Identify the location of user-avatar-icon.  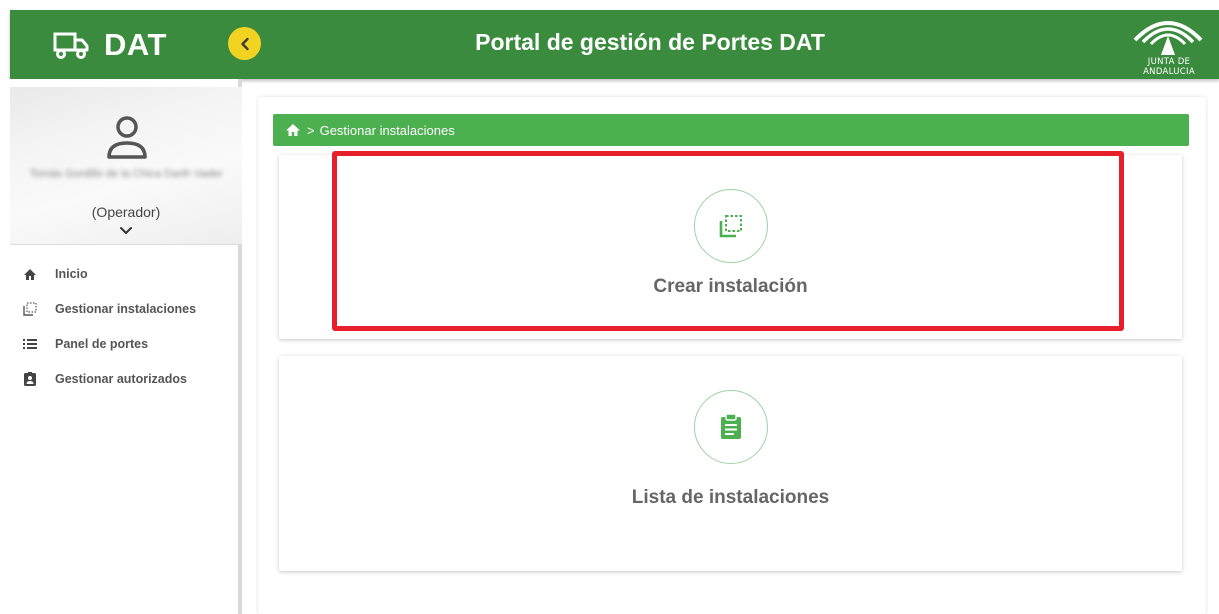
(127, 137).